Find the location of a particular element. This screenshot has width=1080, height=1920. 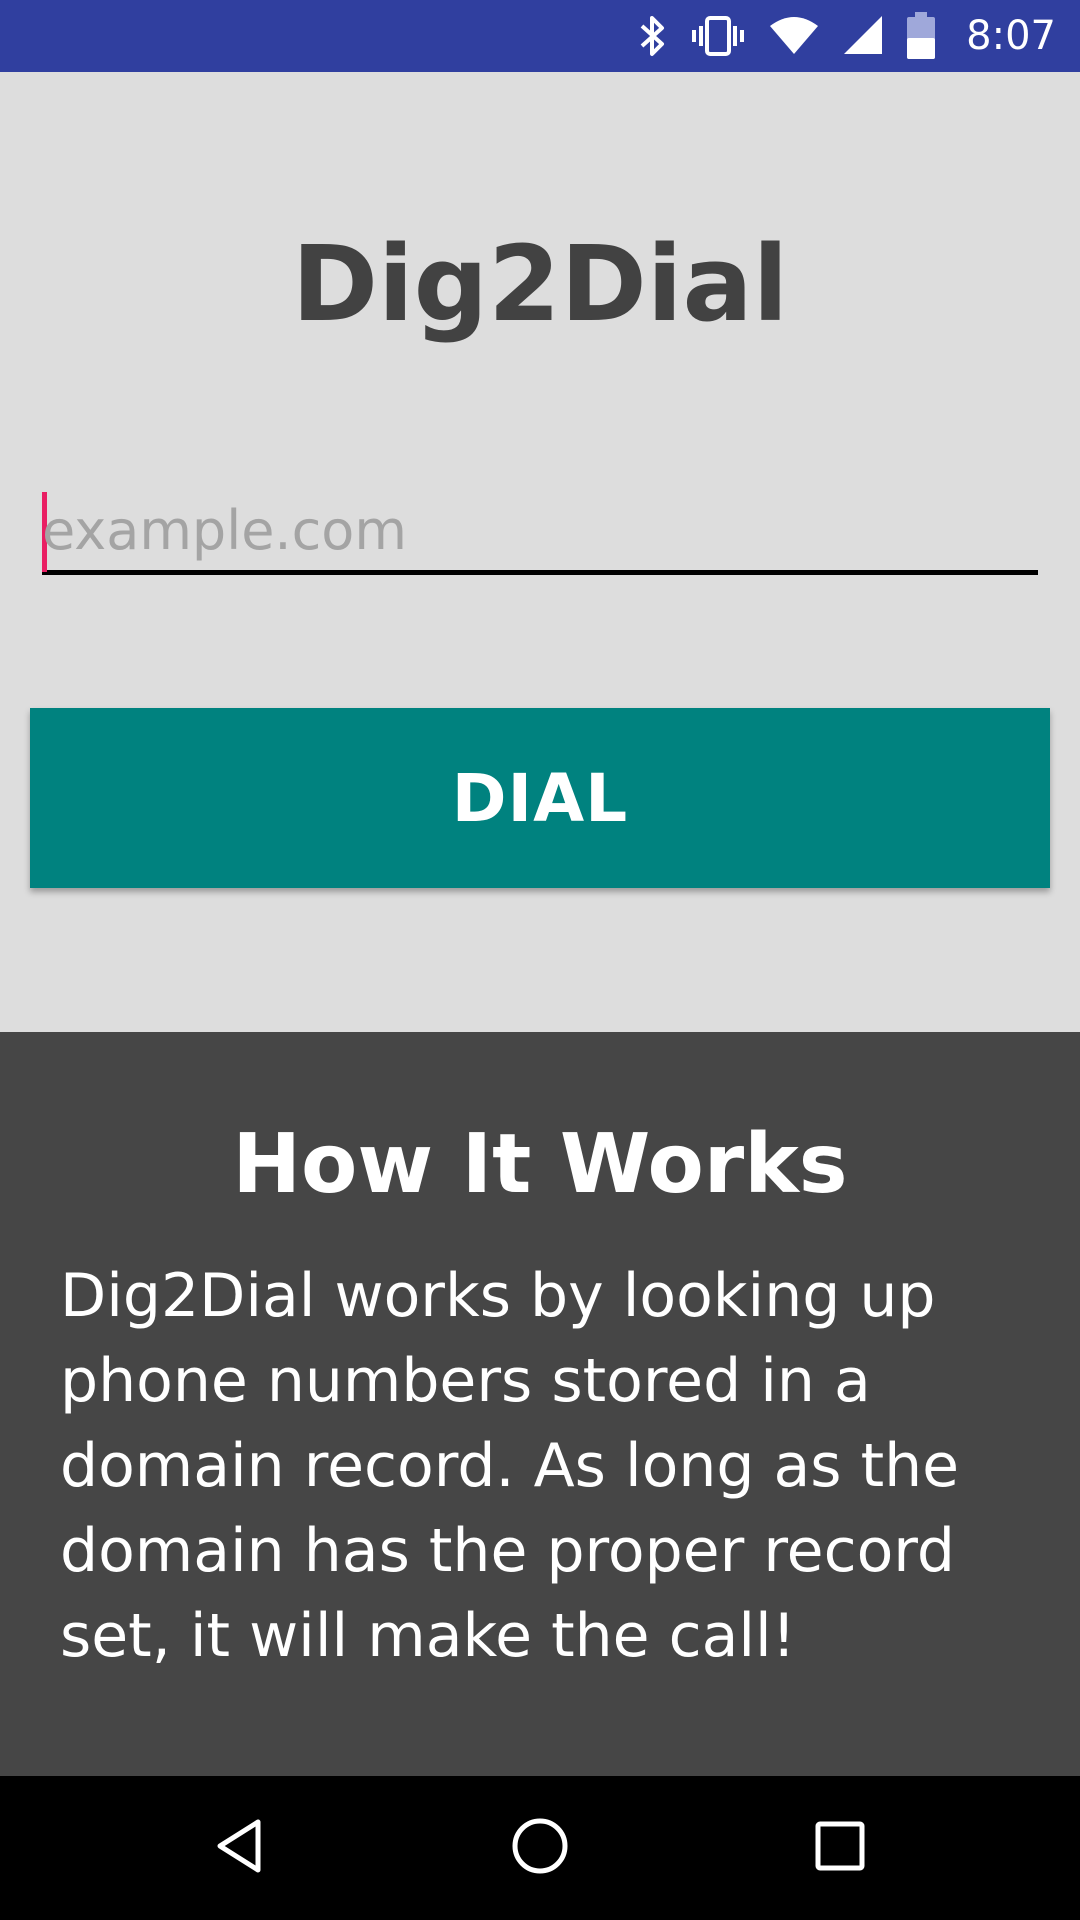

vibrate-icon is located at coordinates (718, 36).